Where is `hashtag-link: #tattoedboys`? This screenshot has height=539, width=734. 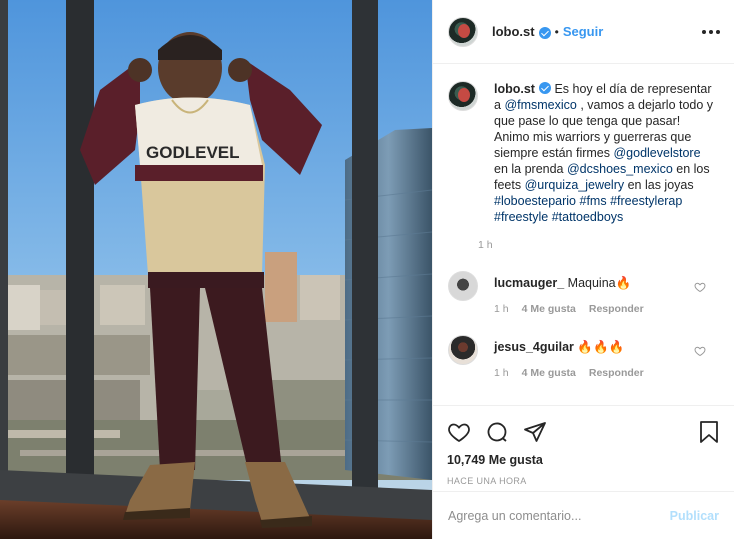 hashtag-link: #tattoedboys is located at coordinates (588, 217).